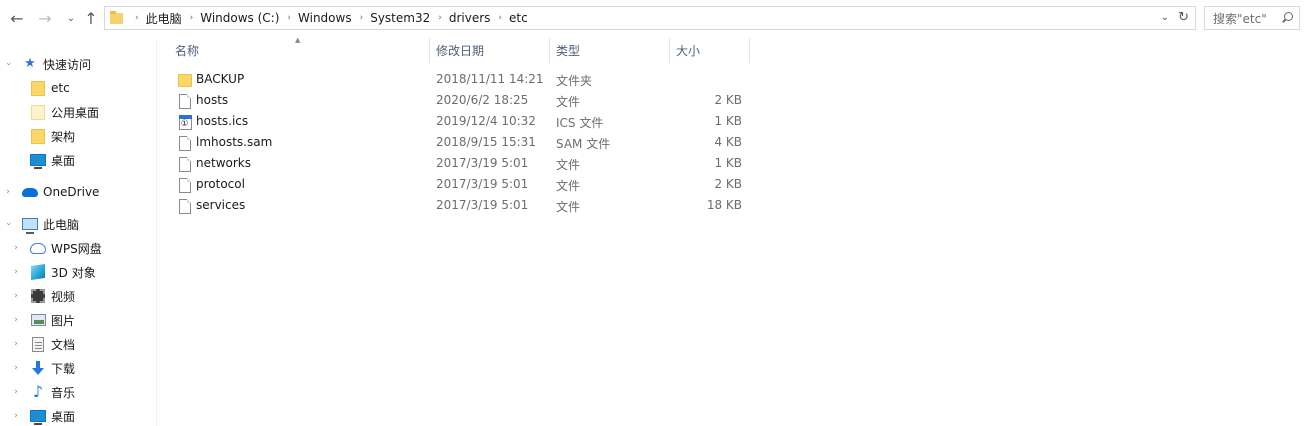  I want to click on column-header-label: 类型, so click(568, 51).